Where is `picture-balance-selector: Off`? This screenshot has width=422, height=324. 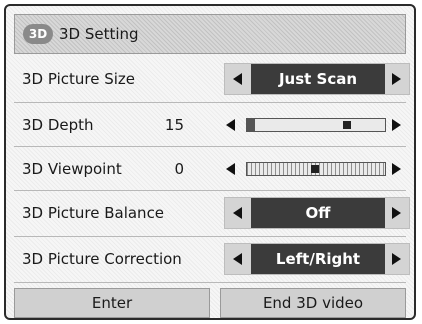
picture-balance-selector: Off is located at coordinates (317, 213).